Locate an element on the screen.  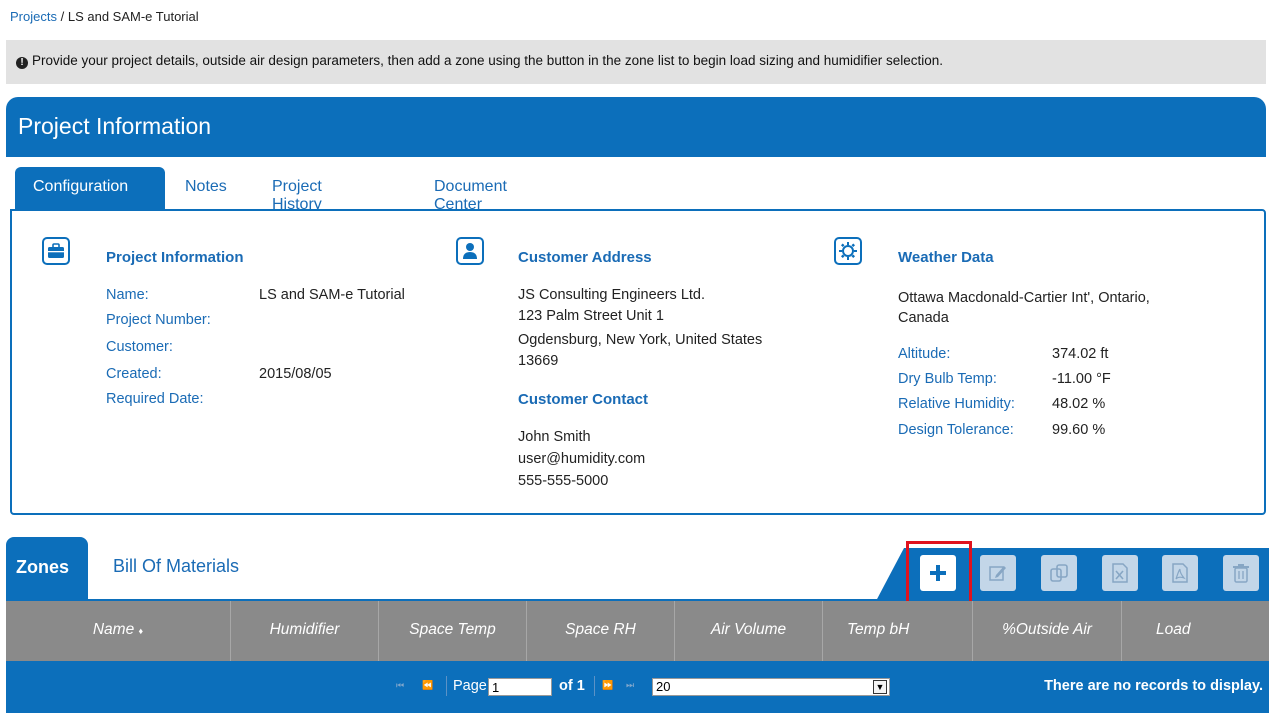
copy-zone-button is located at coordinates (1059, 573).